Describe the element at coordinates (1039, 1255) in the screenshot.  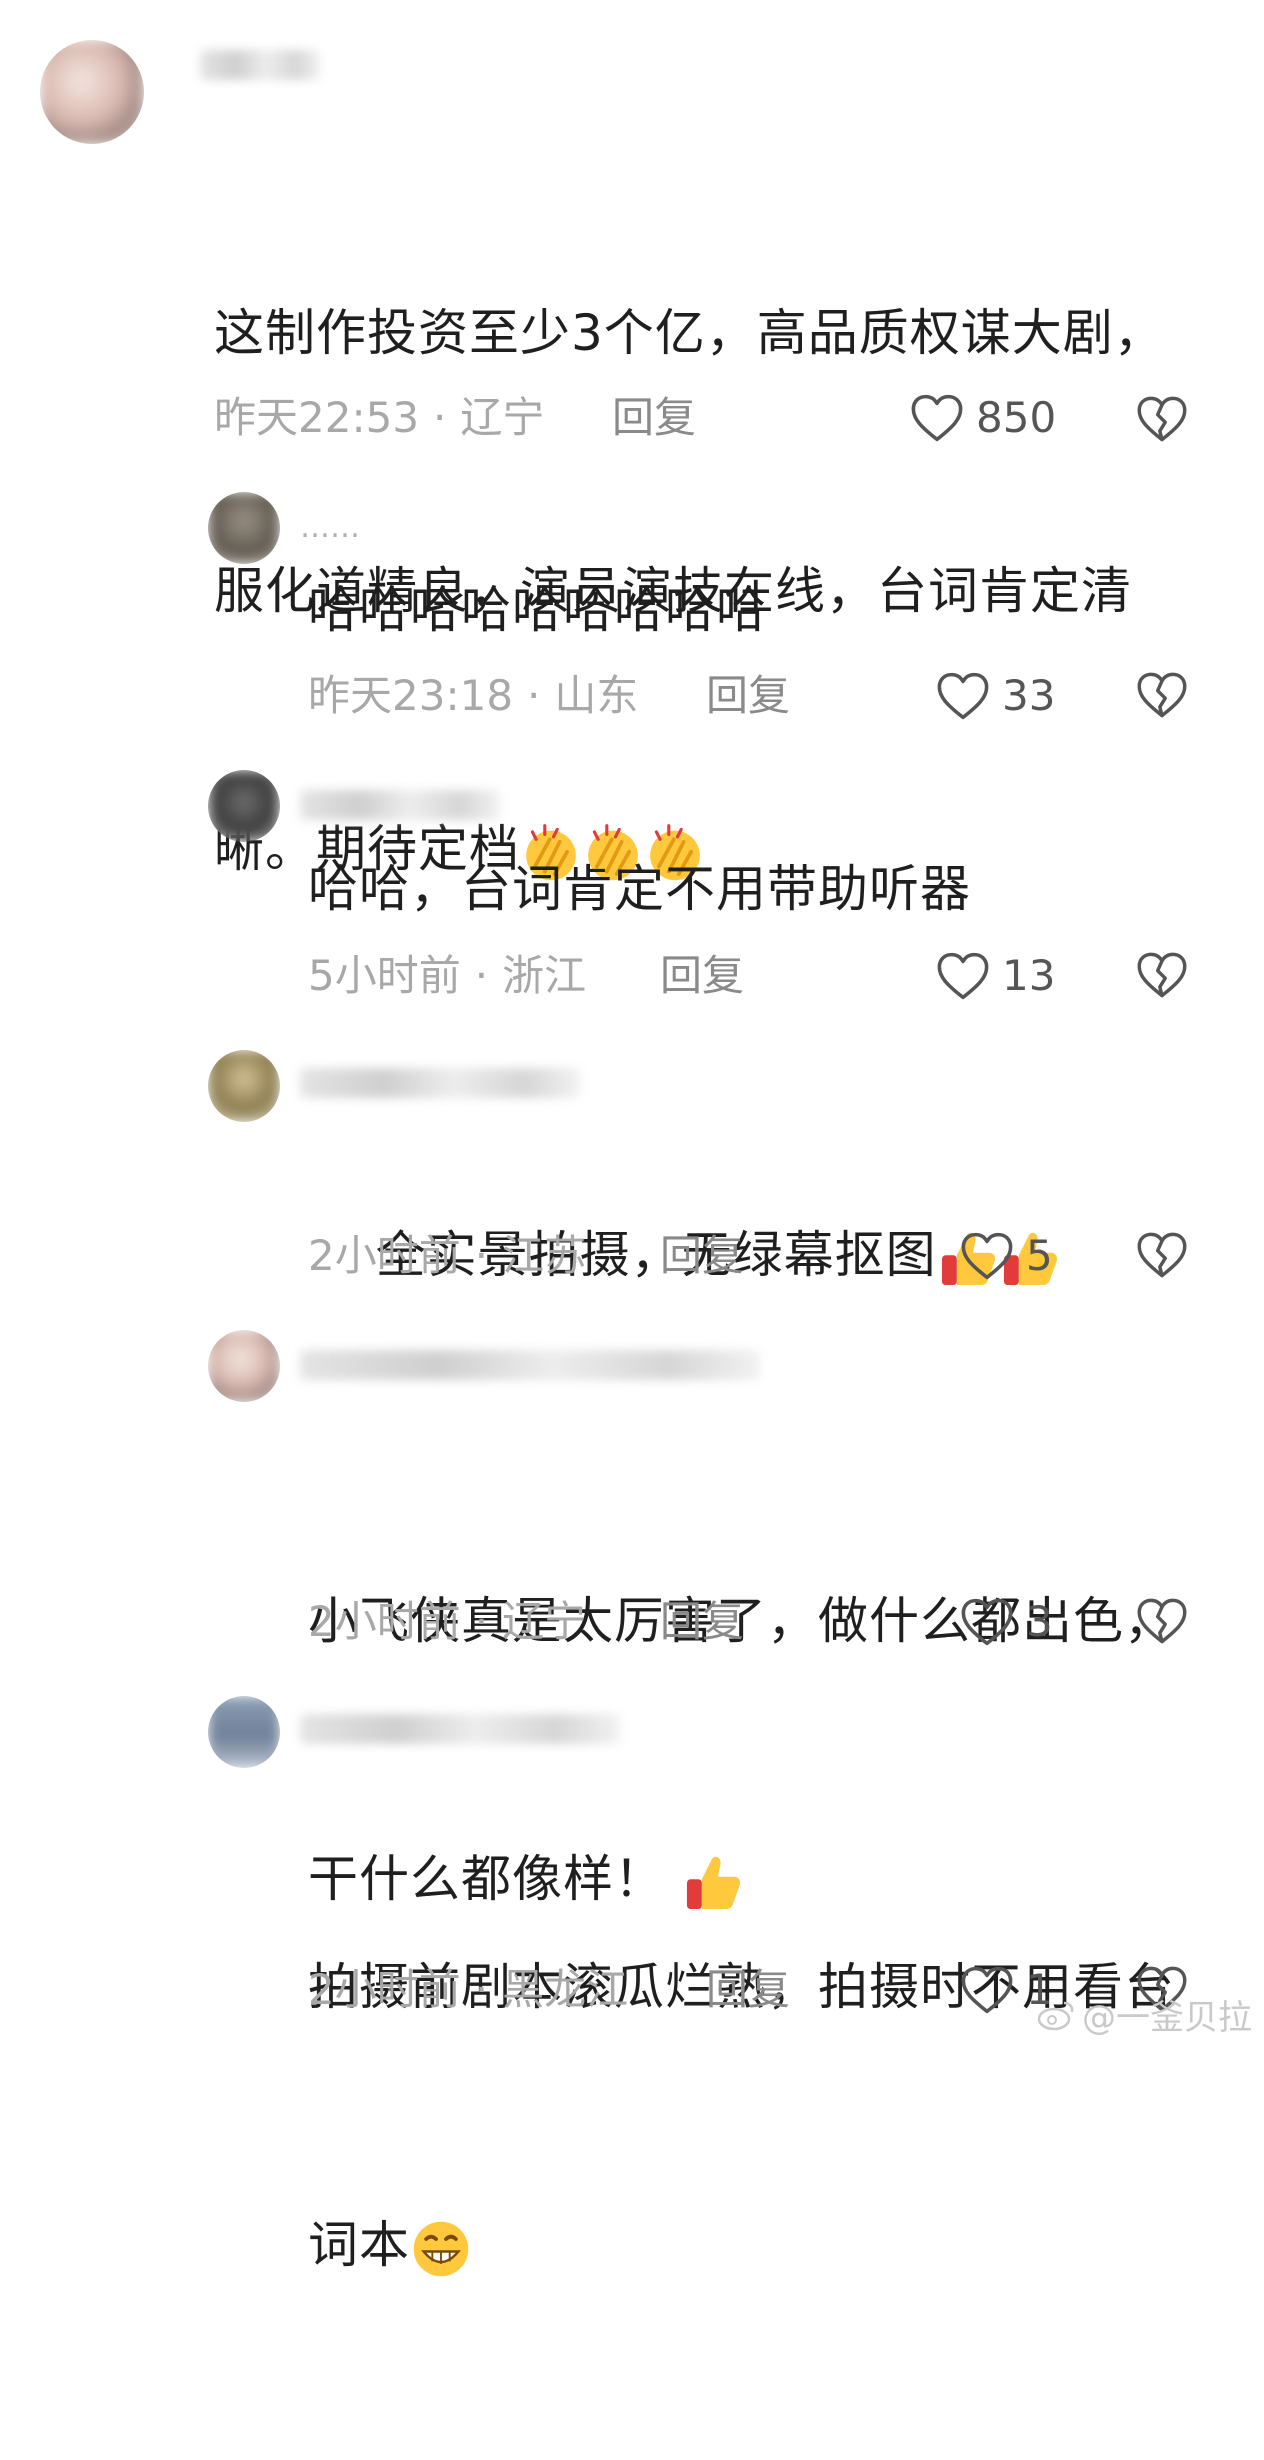
I see `like-count: 5` at that location.